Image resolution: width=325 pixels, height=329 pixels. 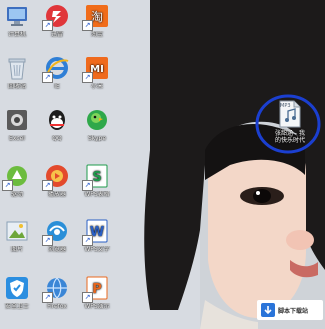 I want to click on svg-text: S, so click(x=96, y=177).